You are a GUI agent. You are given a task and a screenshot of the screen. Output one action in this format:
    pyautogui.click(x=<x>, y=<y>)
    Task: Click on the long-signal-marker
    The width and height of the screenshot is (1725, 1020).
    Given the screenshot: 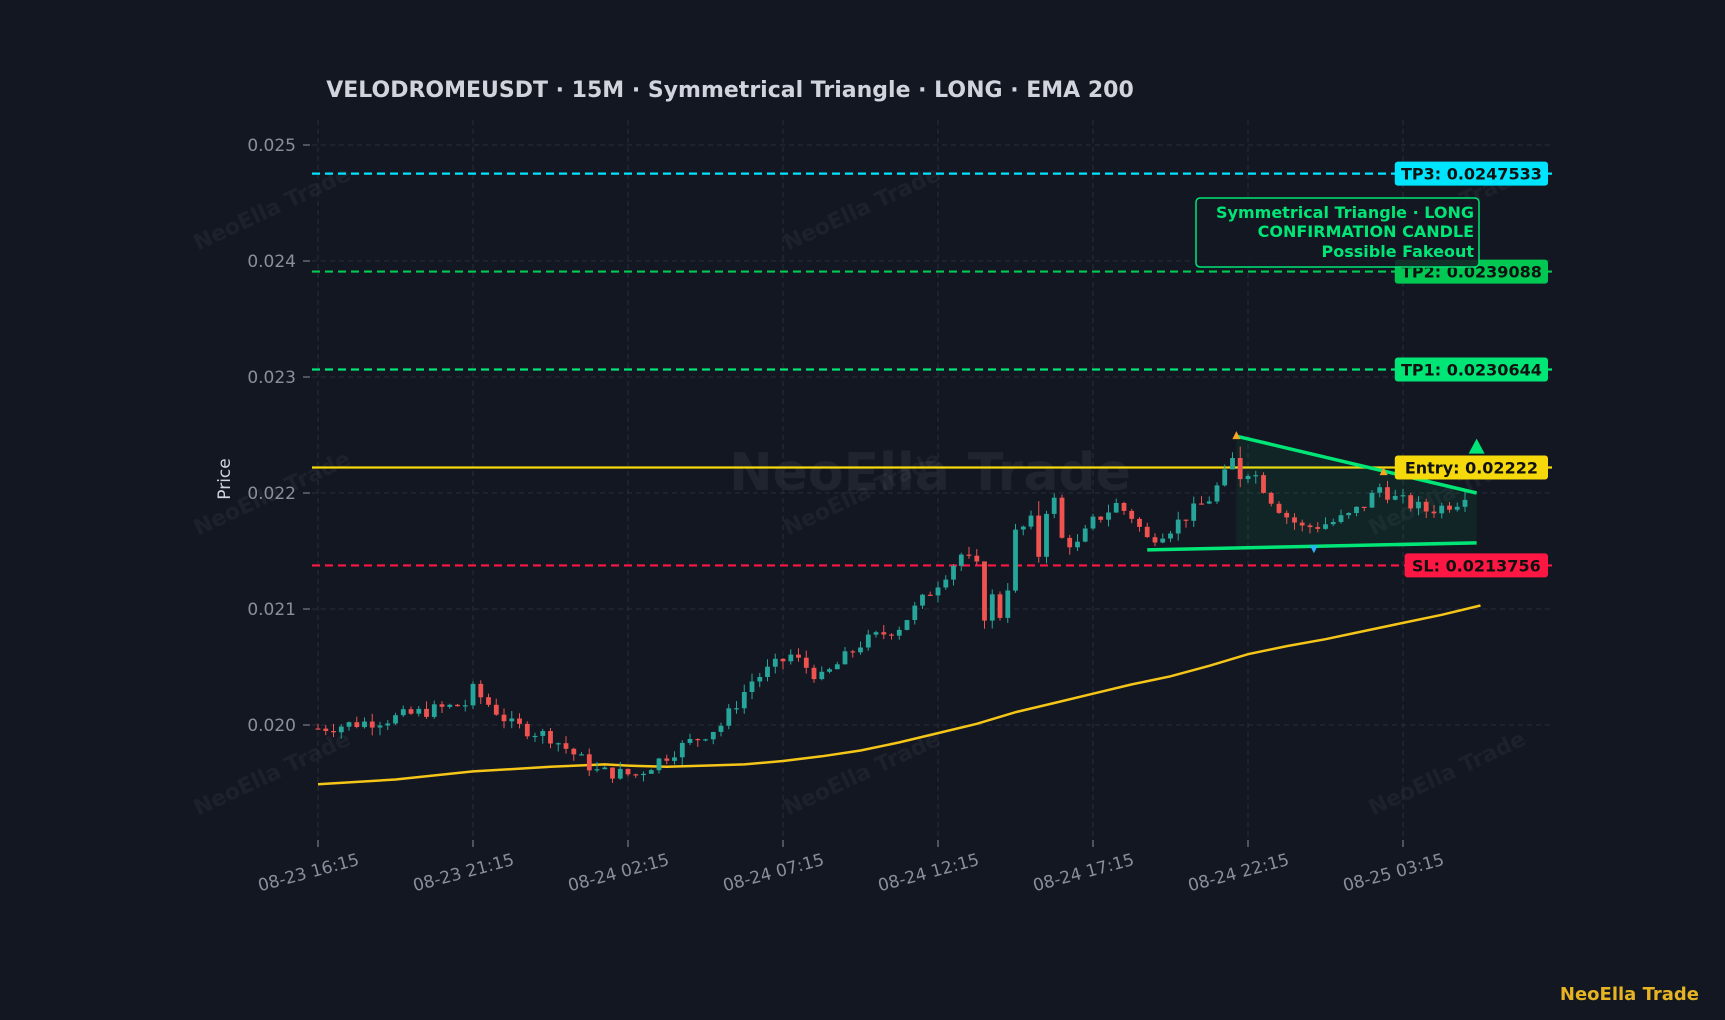 What is the action you would take?
    pyautogui.click(x=1476, y=446)
    